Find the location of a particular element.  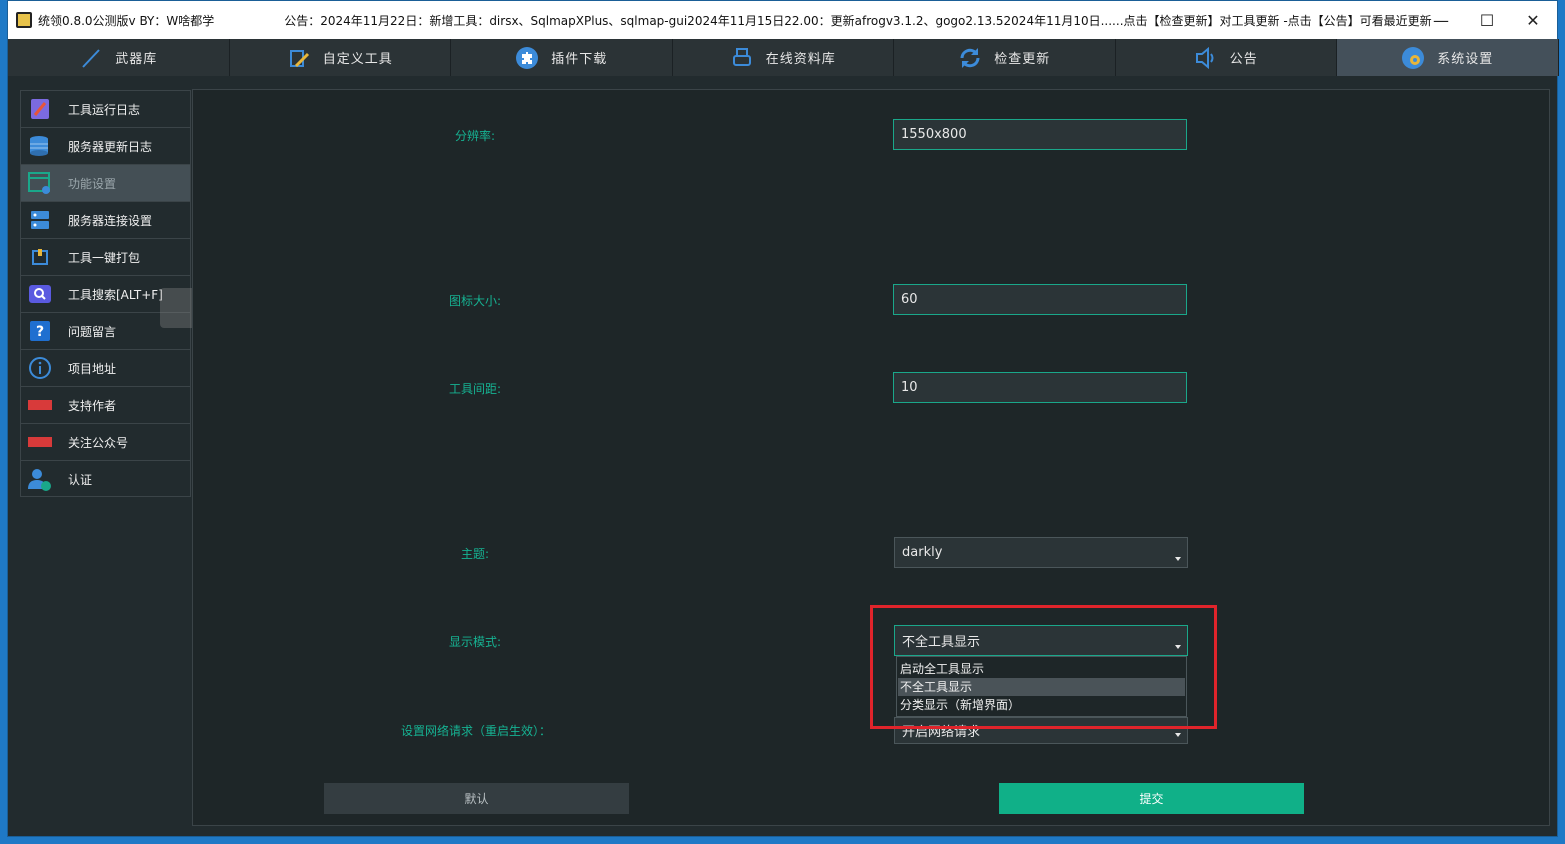

pen-line-icon is located at coordinates (91, 58).